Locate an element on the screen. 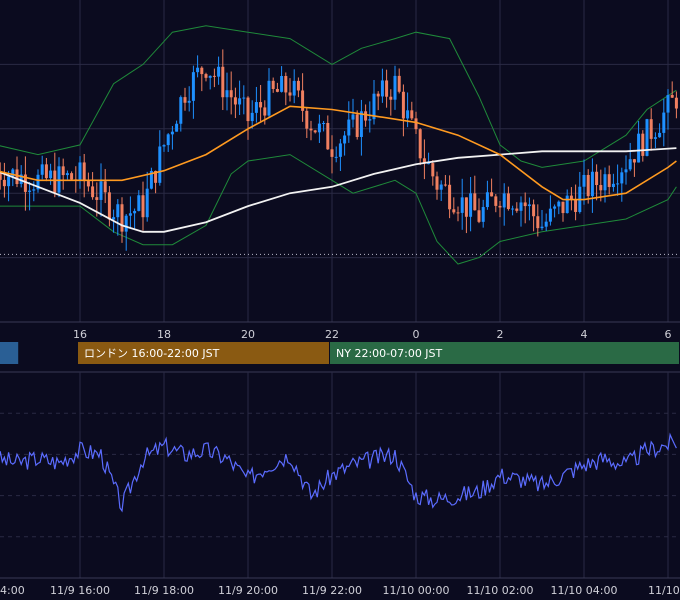  oscillator-axis-tick-label: 4:00 is located at coordinates (12, 590).